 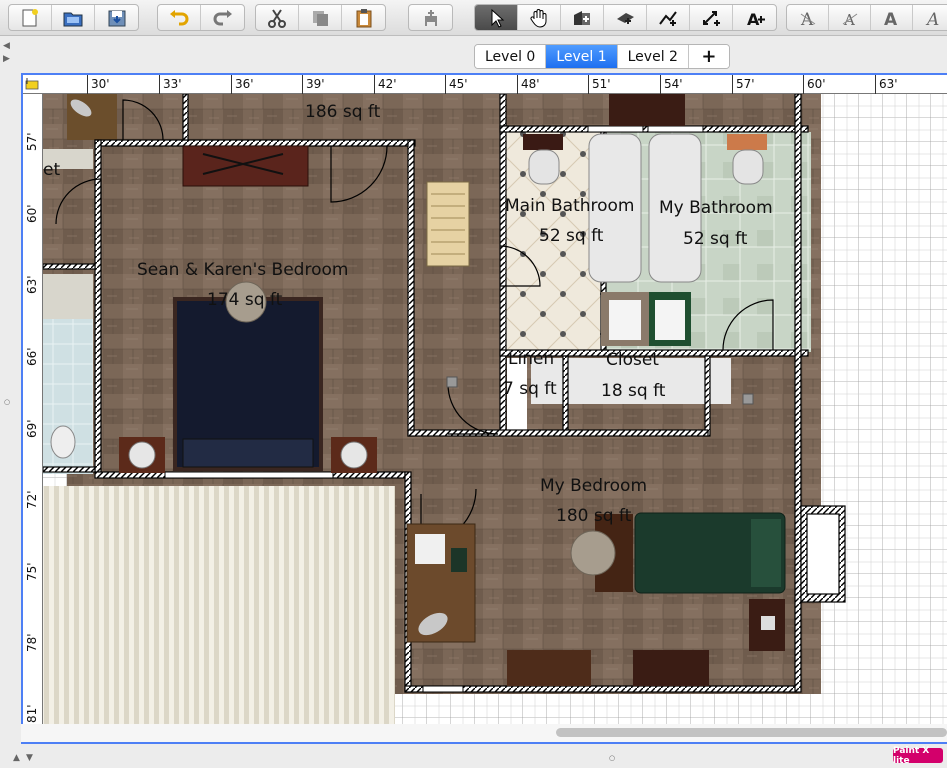 What do you see at coordinates (599, 84) in the screenshot?
I see `ruler-tick: 51'` at bounding box center [599, 84].